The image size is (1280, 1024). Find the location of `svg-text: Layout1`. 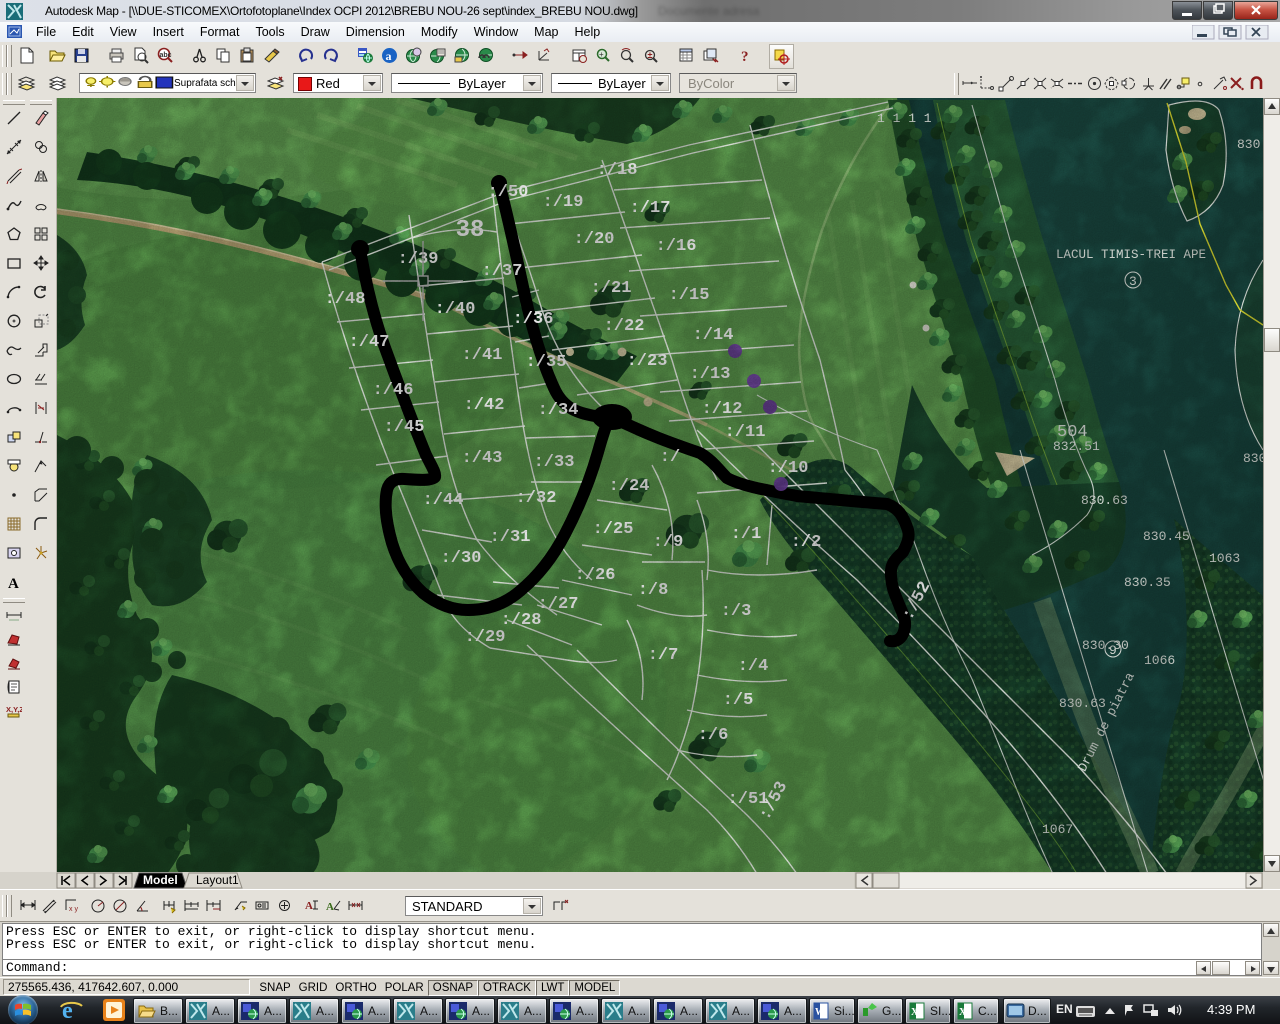

svg-text: Layout1 is located at coordinates (217, 880).